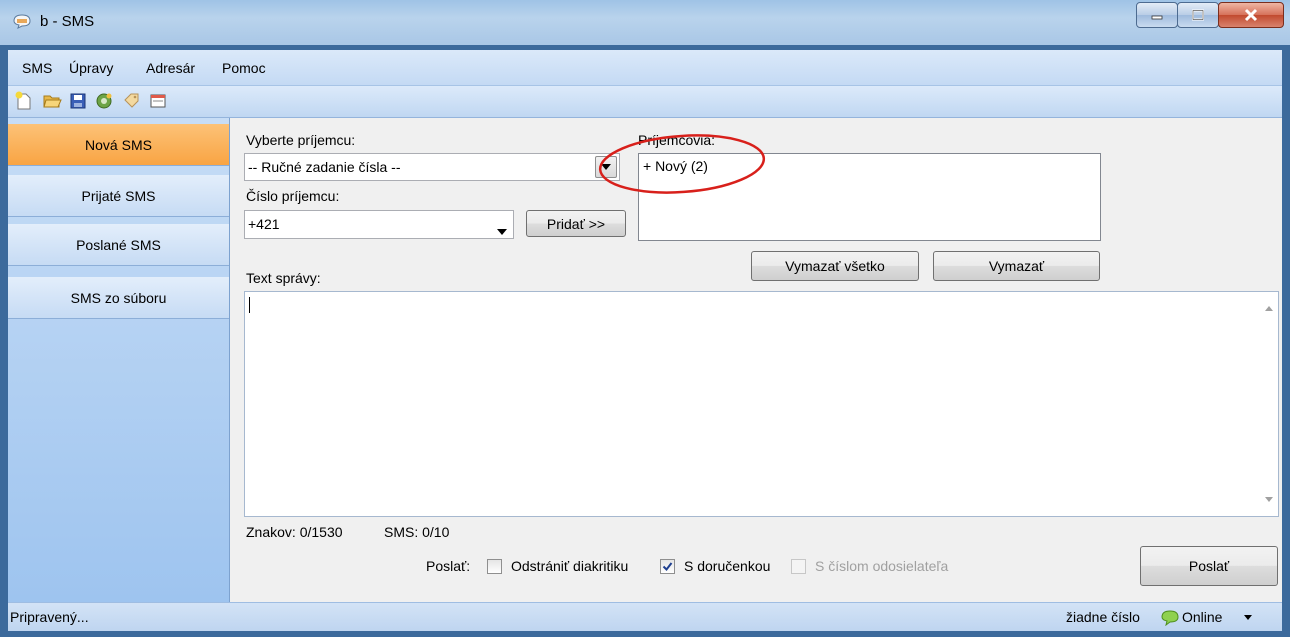 The height and width of the screenshot is (637, 1290). I want to click on close-button, so click(1251, 15).